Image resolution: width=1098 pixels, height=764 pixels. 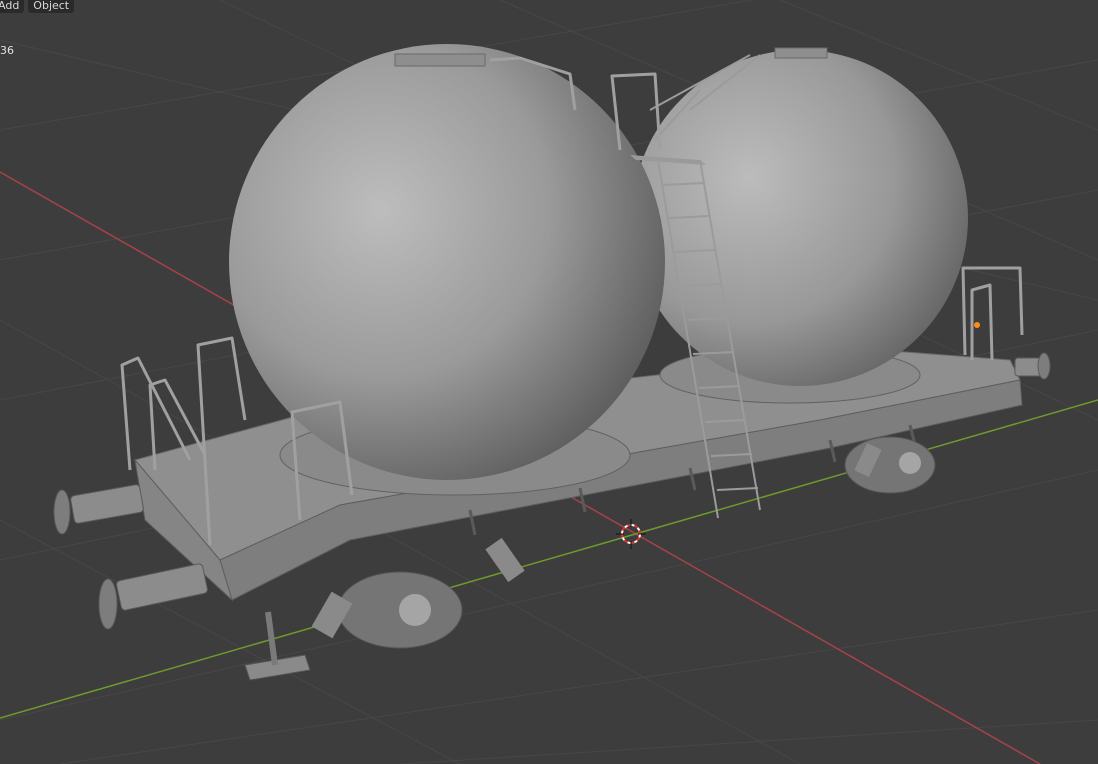 What do you see at coordinates (51, 6) in the screenshot?
I see `menu-object: Object` at bounding box center [51, 6].